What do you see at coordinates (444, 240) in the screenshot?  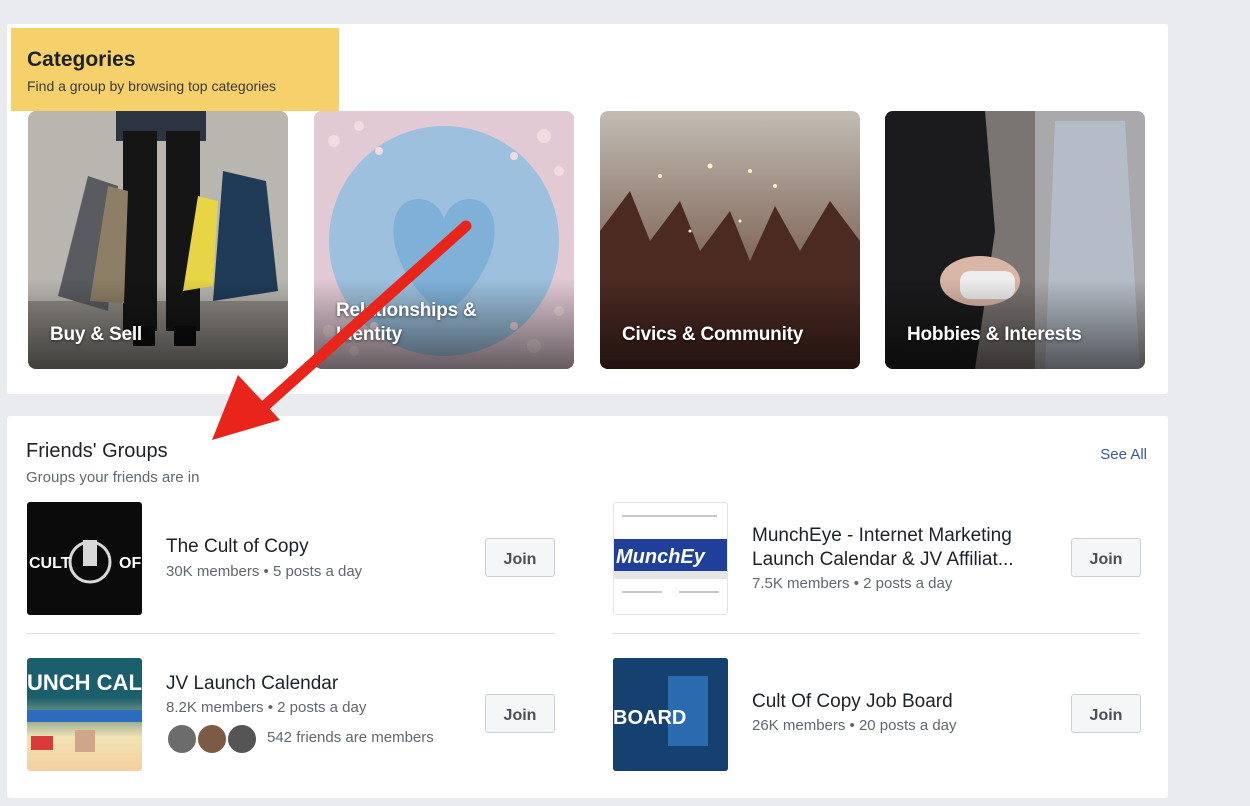 I see `category-tile-relationships-identity: Relationships & Identity` at bounding box center [444, 240].